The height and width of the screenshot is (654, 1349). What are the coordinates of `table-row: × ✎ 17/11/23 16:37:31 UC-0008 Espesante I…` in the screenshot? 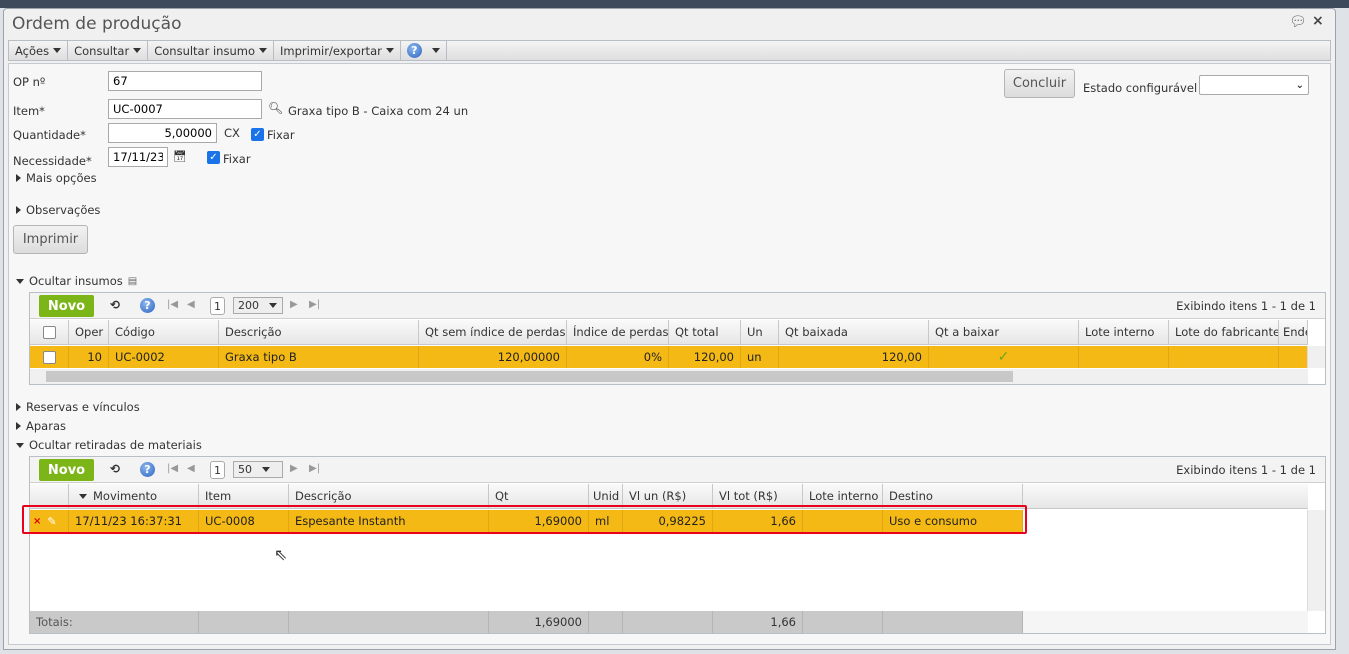 It's located at (526, 521).